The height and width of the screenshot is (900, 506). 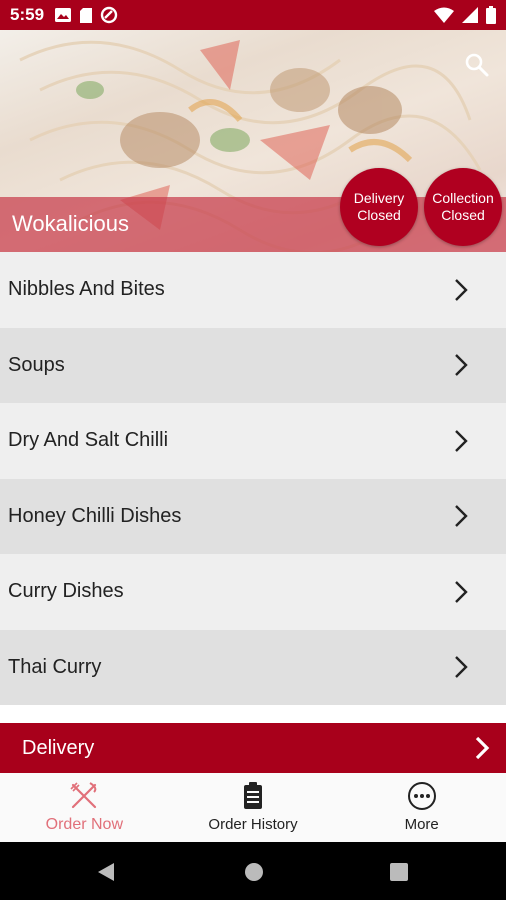 I want to click on battery-icon, so click(x=491, y=15).